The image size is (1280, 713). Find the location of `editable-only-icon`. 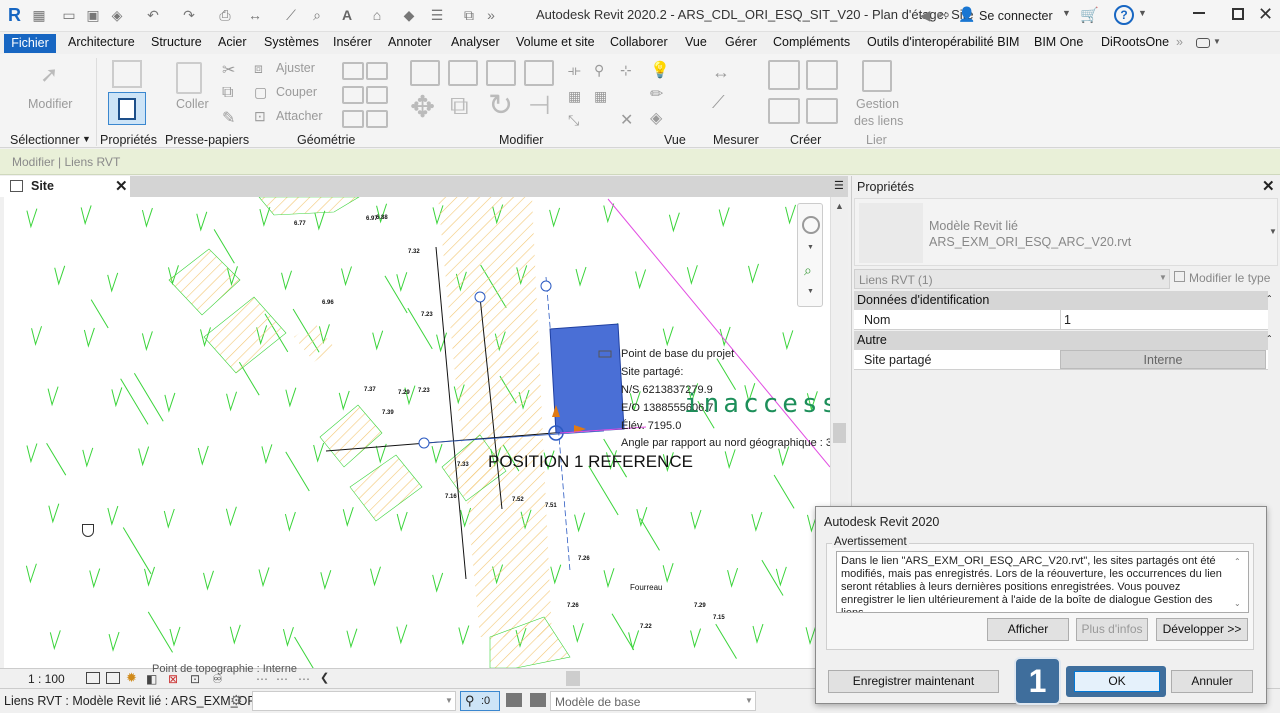

editable-only-icon is located at coordinates (514, 700).